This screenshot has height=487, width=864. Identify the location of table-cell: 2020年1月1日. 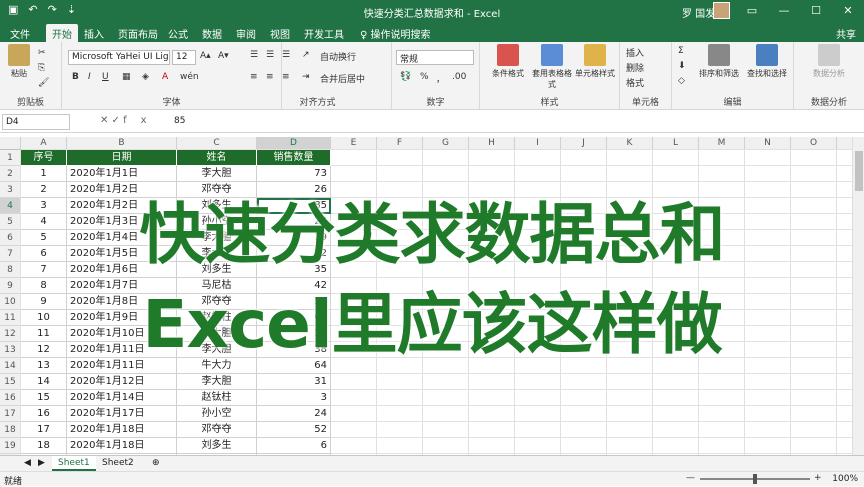
(122, 174).